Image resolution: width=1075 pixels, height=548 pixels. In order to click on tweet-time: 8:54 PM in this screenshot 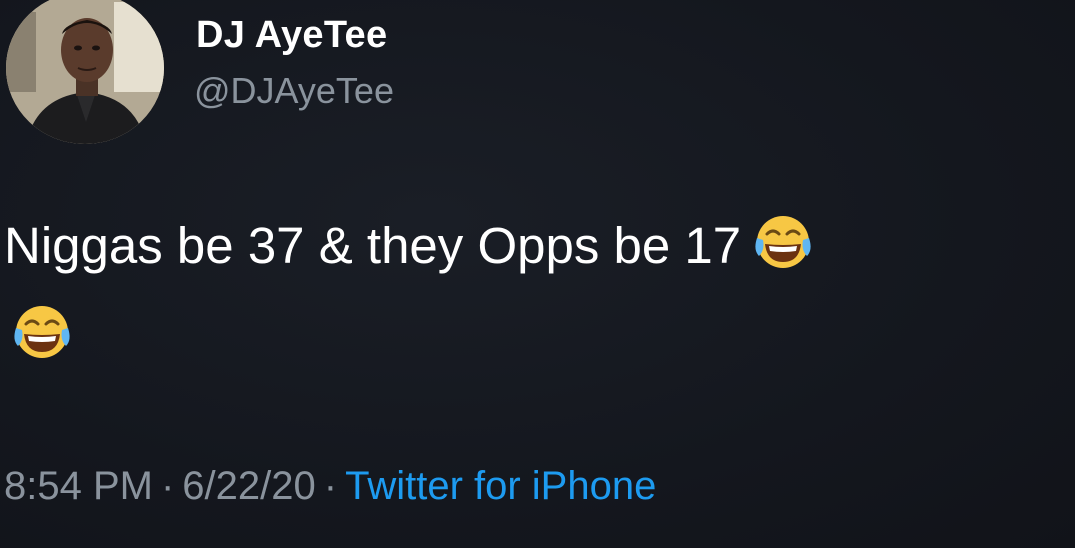, I will do `click(78, 486)`.